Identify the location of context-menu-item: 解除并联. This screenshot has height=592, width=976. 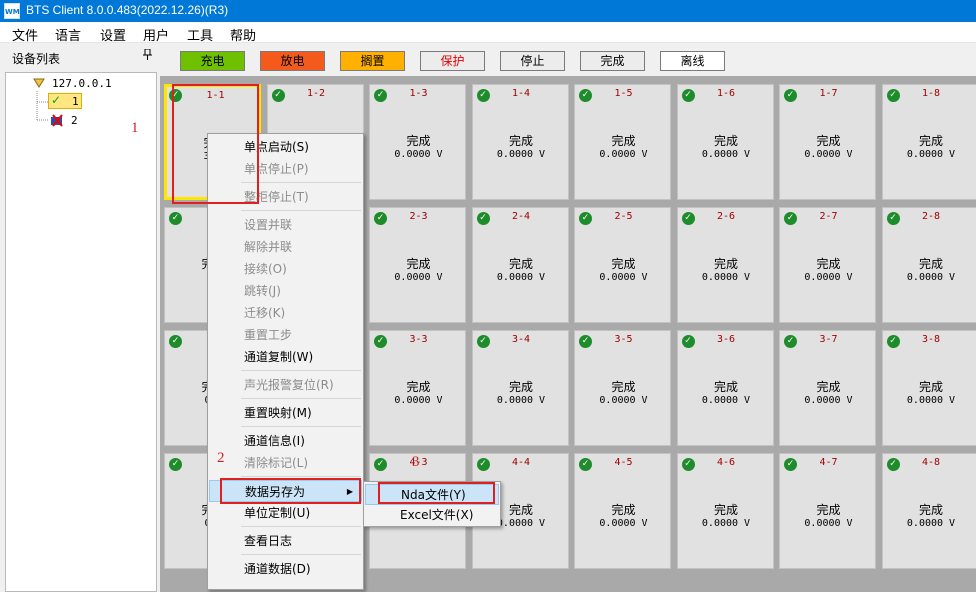
(285, 247).